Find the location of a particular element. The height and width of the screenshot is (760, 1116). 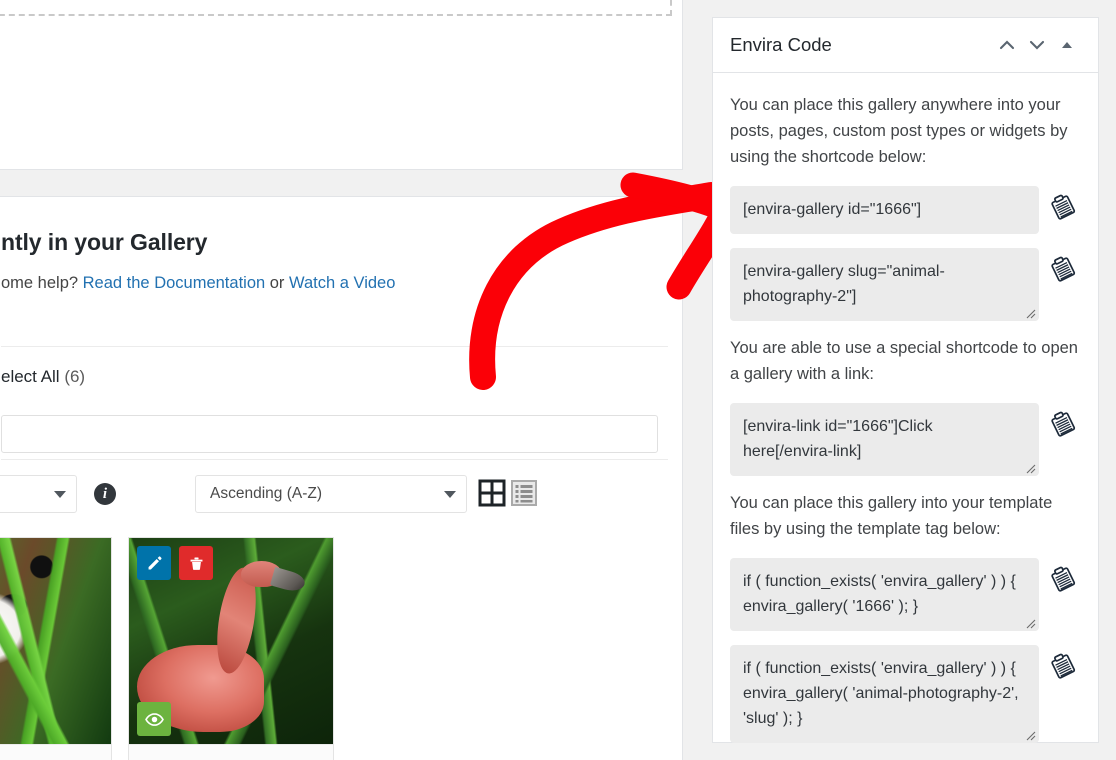

panel-title: Envira Code is located at coordinates (781, 44).